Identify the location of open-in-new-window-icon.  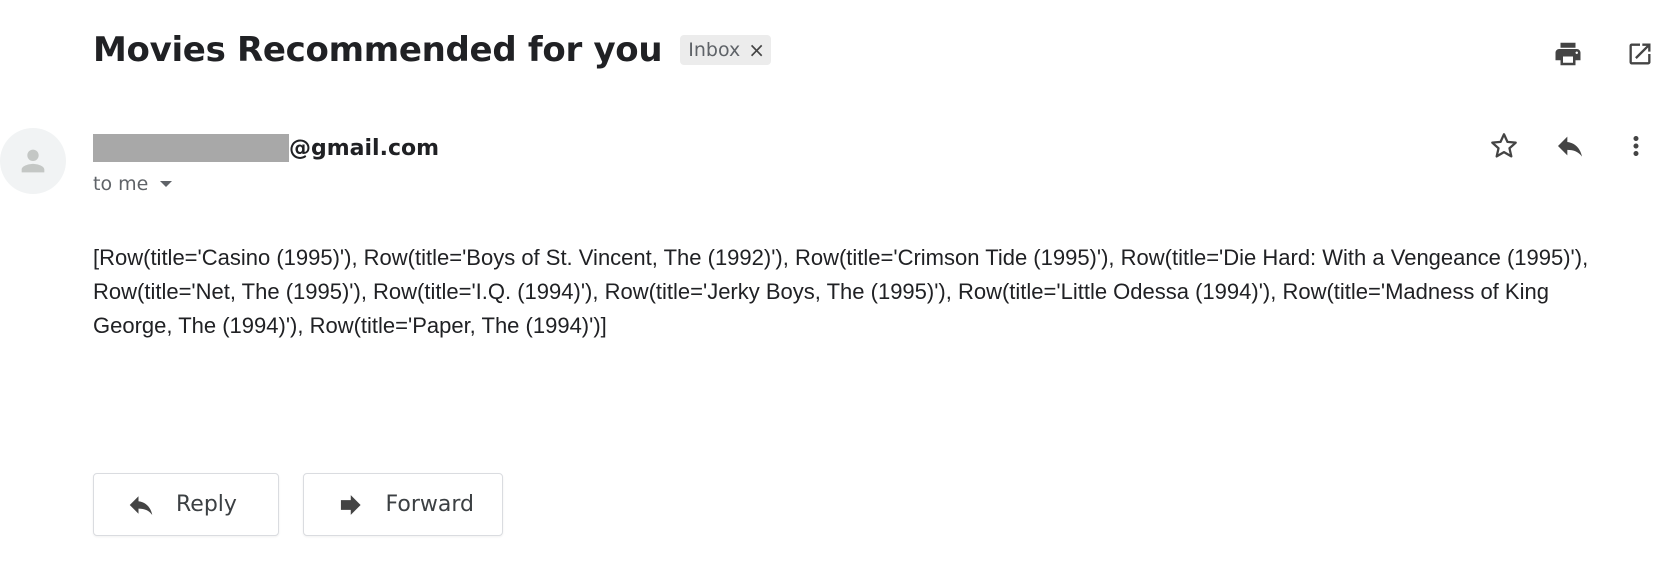
(1640, 54).